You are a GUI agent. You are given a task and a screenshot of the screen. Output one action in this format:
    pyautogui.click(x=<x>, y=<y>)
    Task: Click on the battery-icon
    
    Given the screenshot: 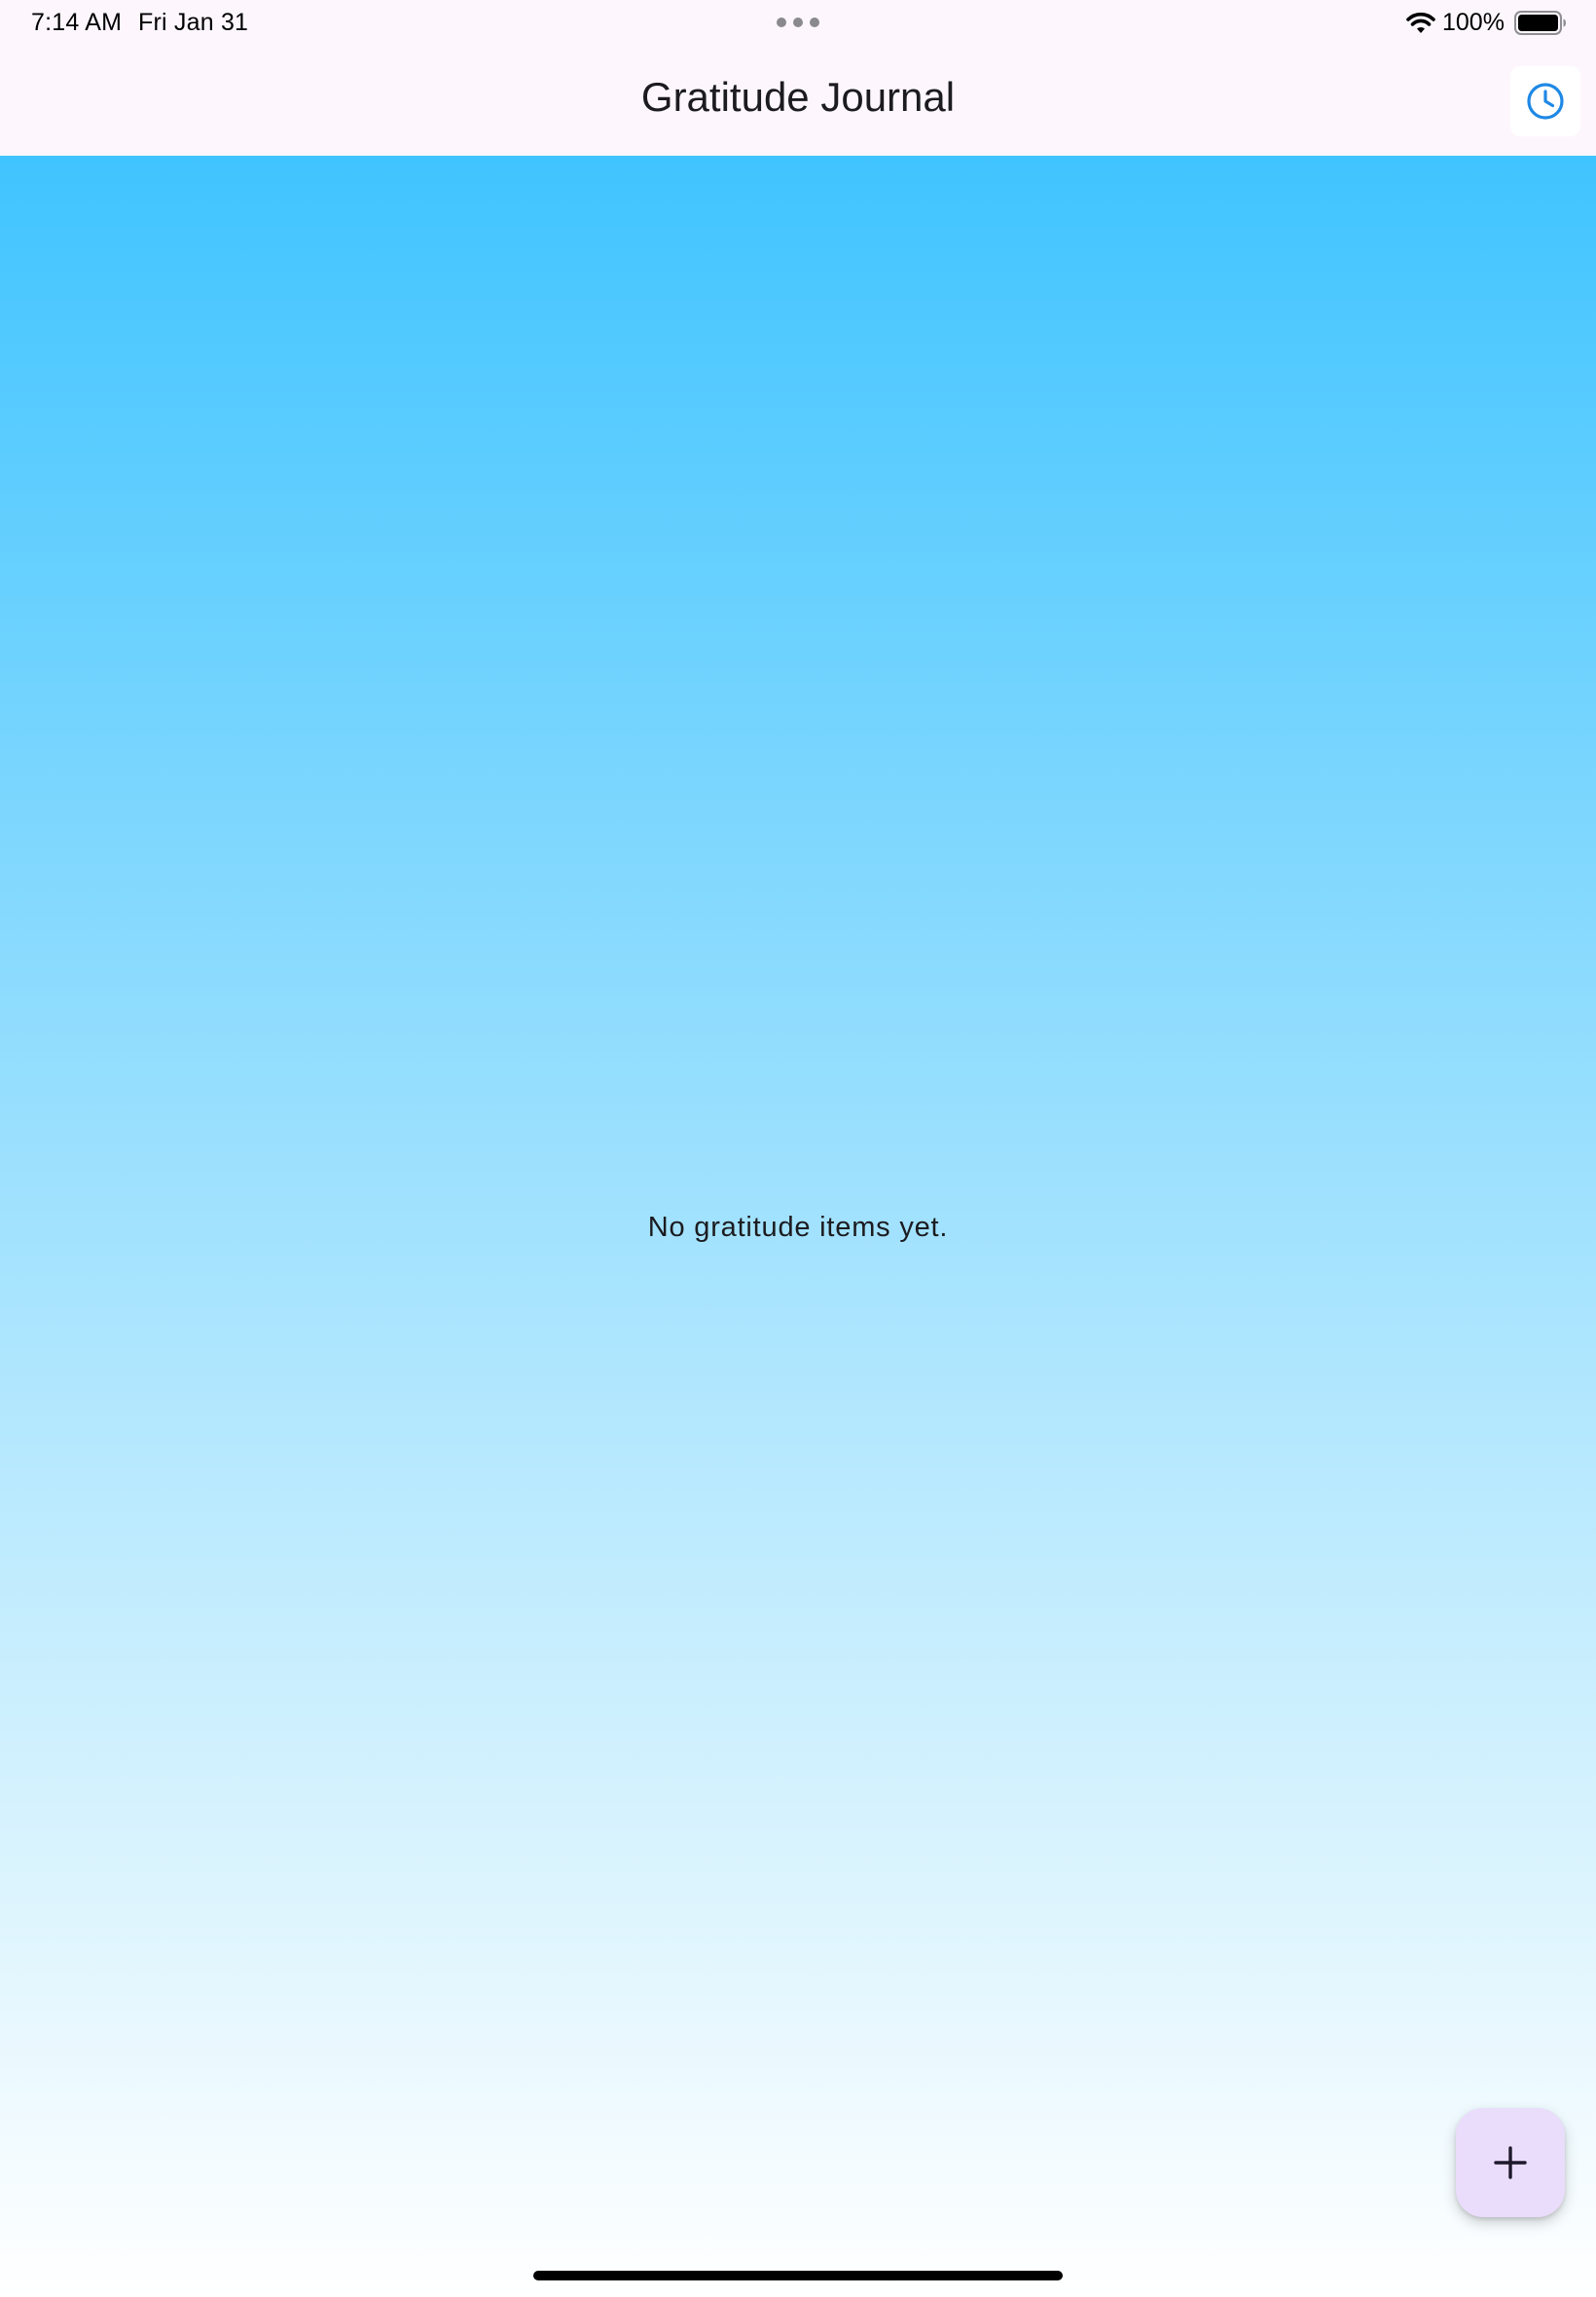 What is the action you would take?
    pyautogui.click(x=1540, y=23)
    